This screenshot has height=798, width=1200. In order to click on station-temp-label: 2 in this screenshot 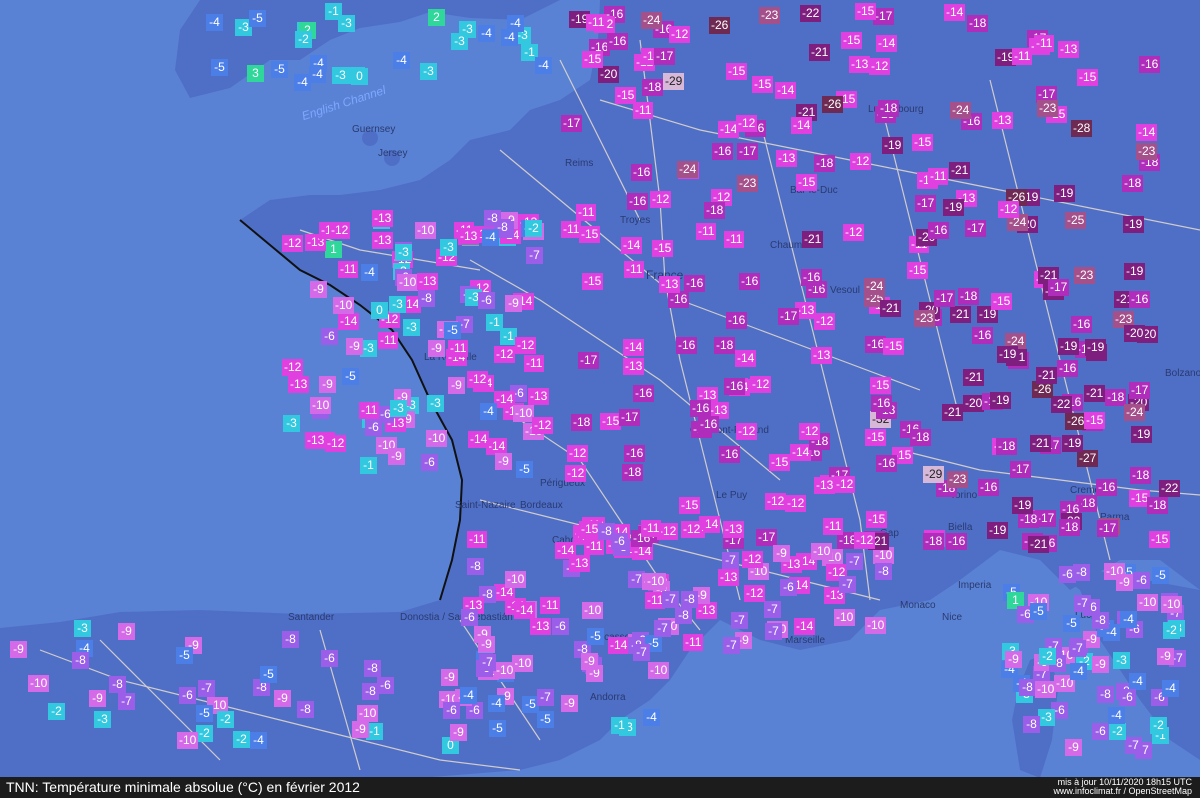, I will do `click(436, 17)`.